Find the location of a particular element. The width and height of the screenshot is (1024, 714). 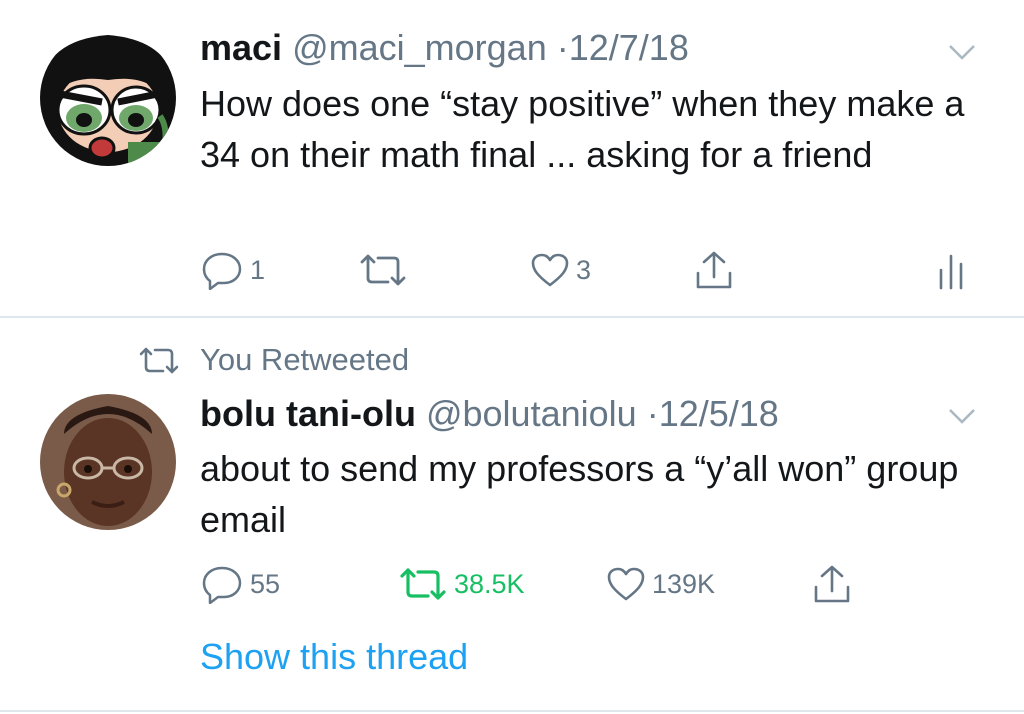

cartoon-avatar-icon is located at coordinates (108, 98).